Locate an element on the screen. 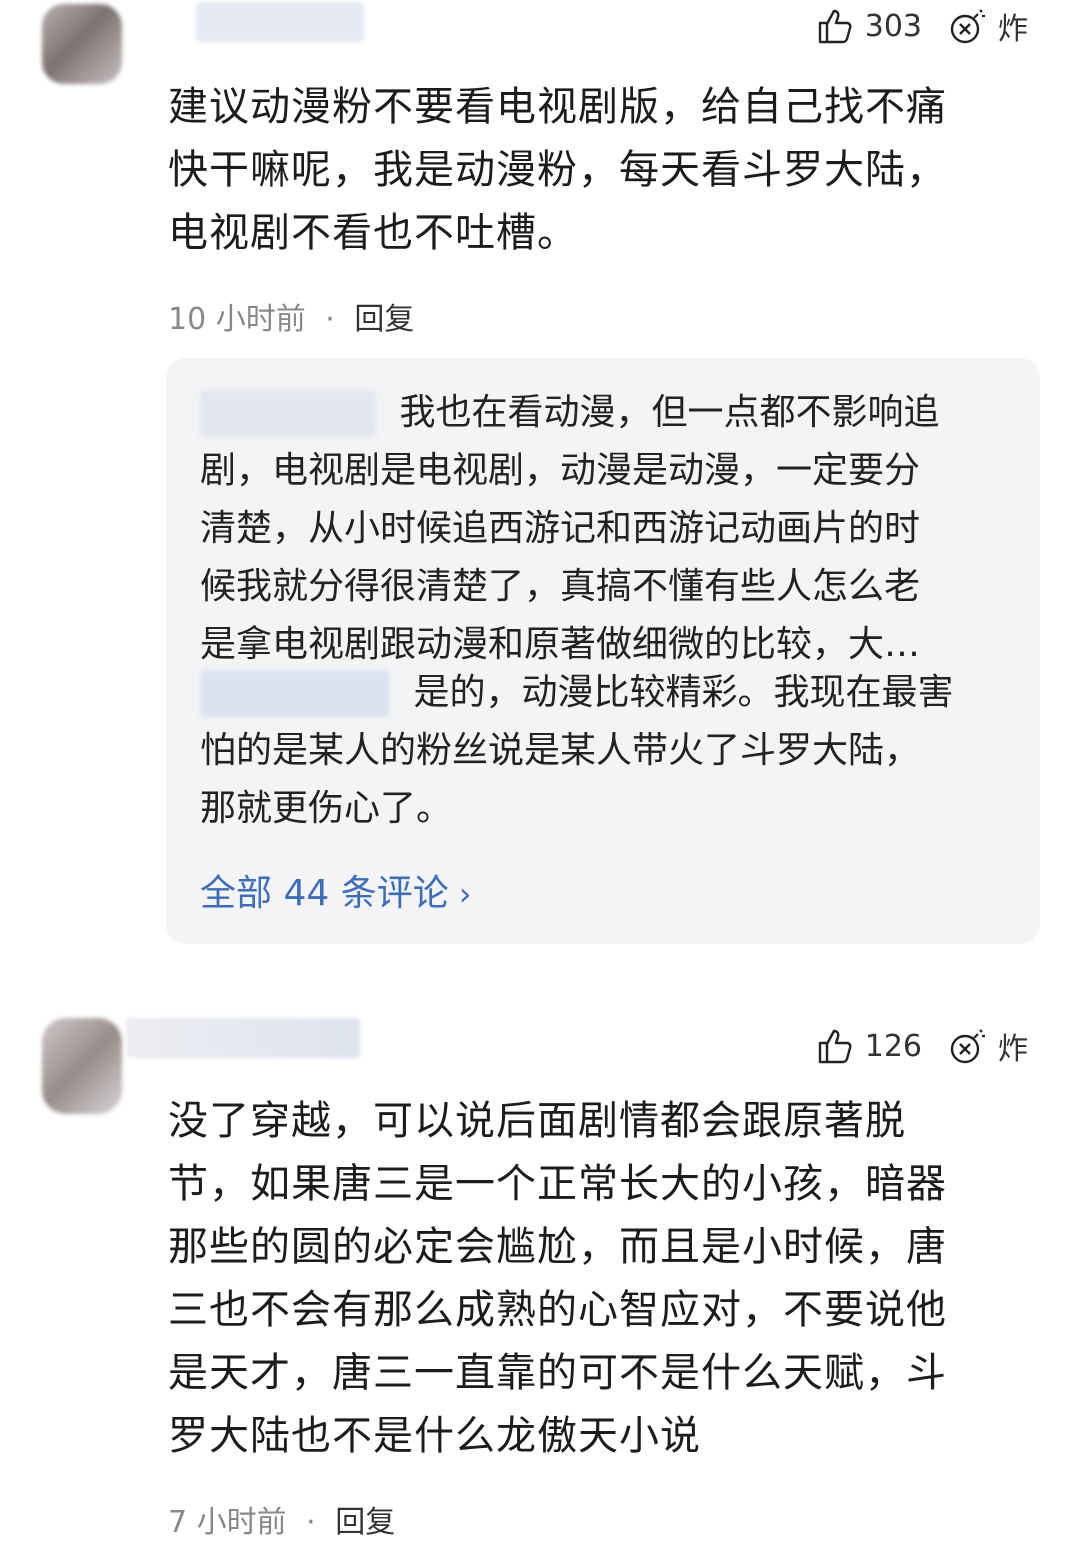  comment-line: 快干嘛呢，我是动漫粉，每天看斗罗大陆， is located at coordinates (557, 170).